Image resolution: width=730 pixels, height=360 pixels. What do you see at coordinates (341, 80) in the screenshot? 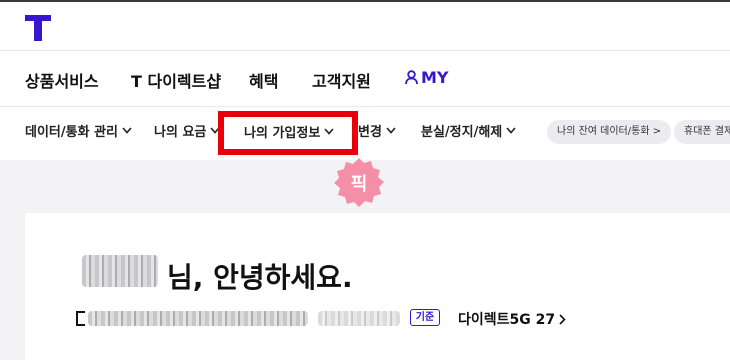
I see `gnb-item-support: 고객지원` at bounding box center [341, 80].